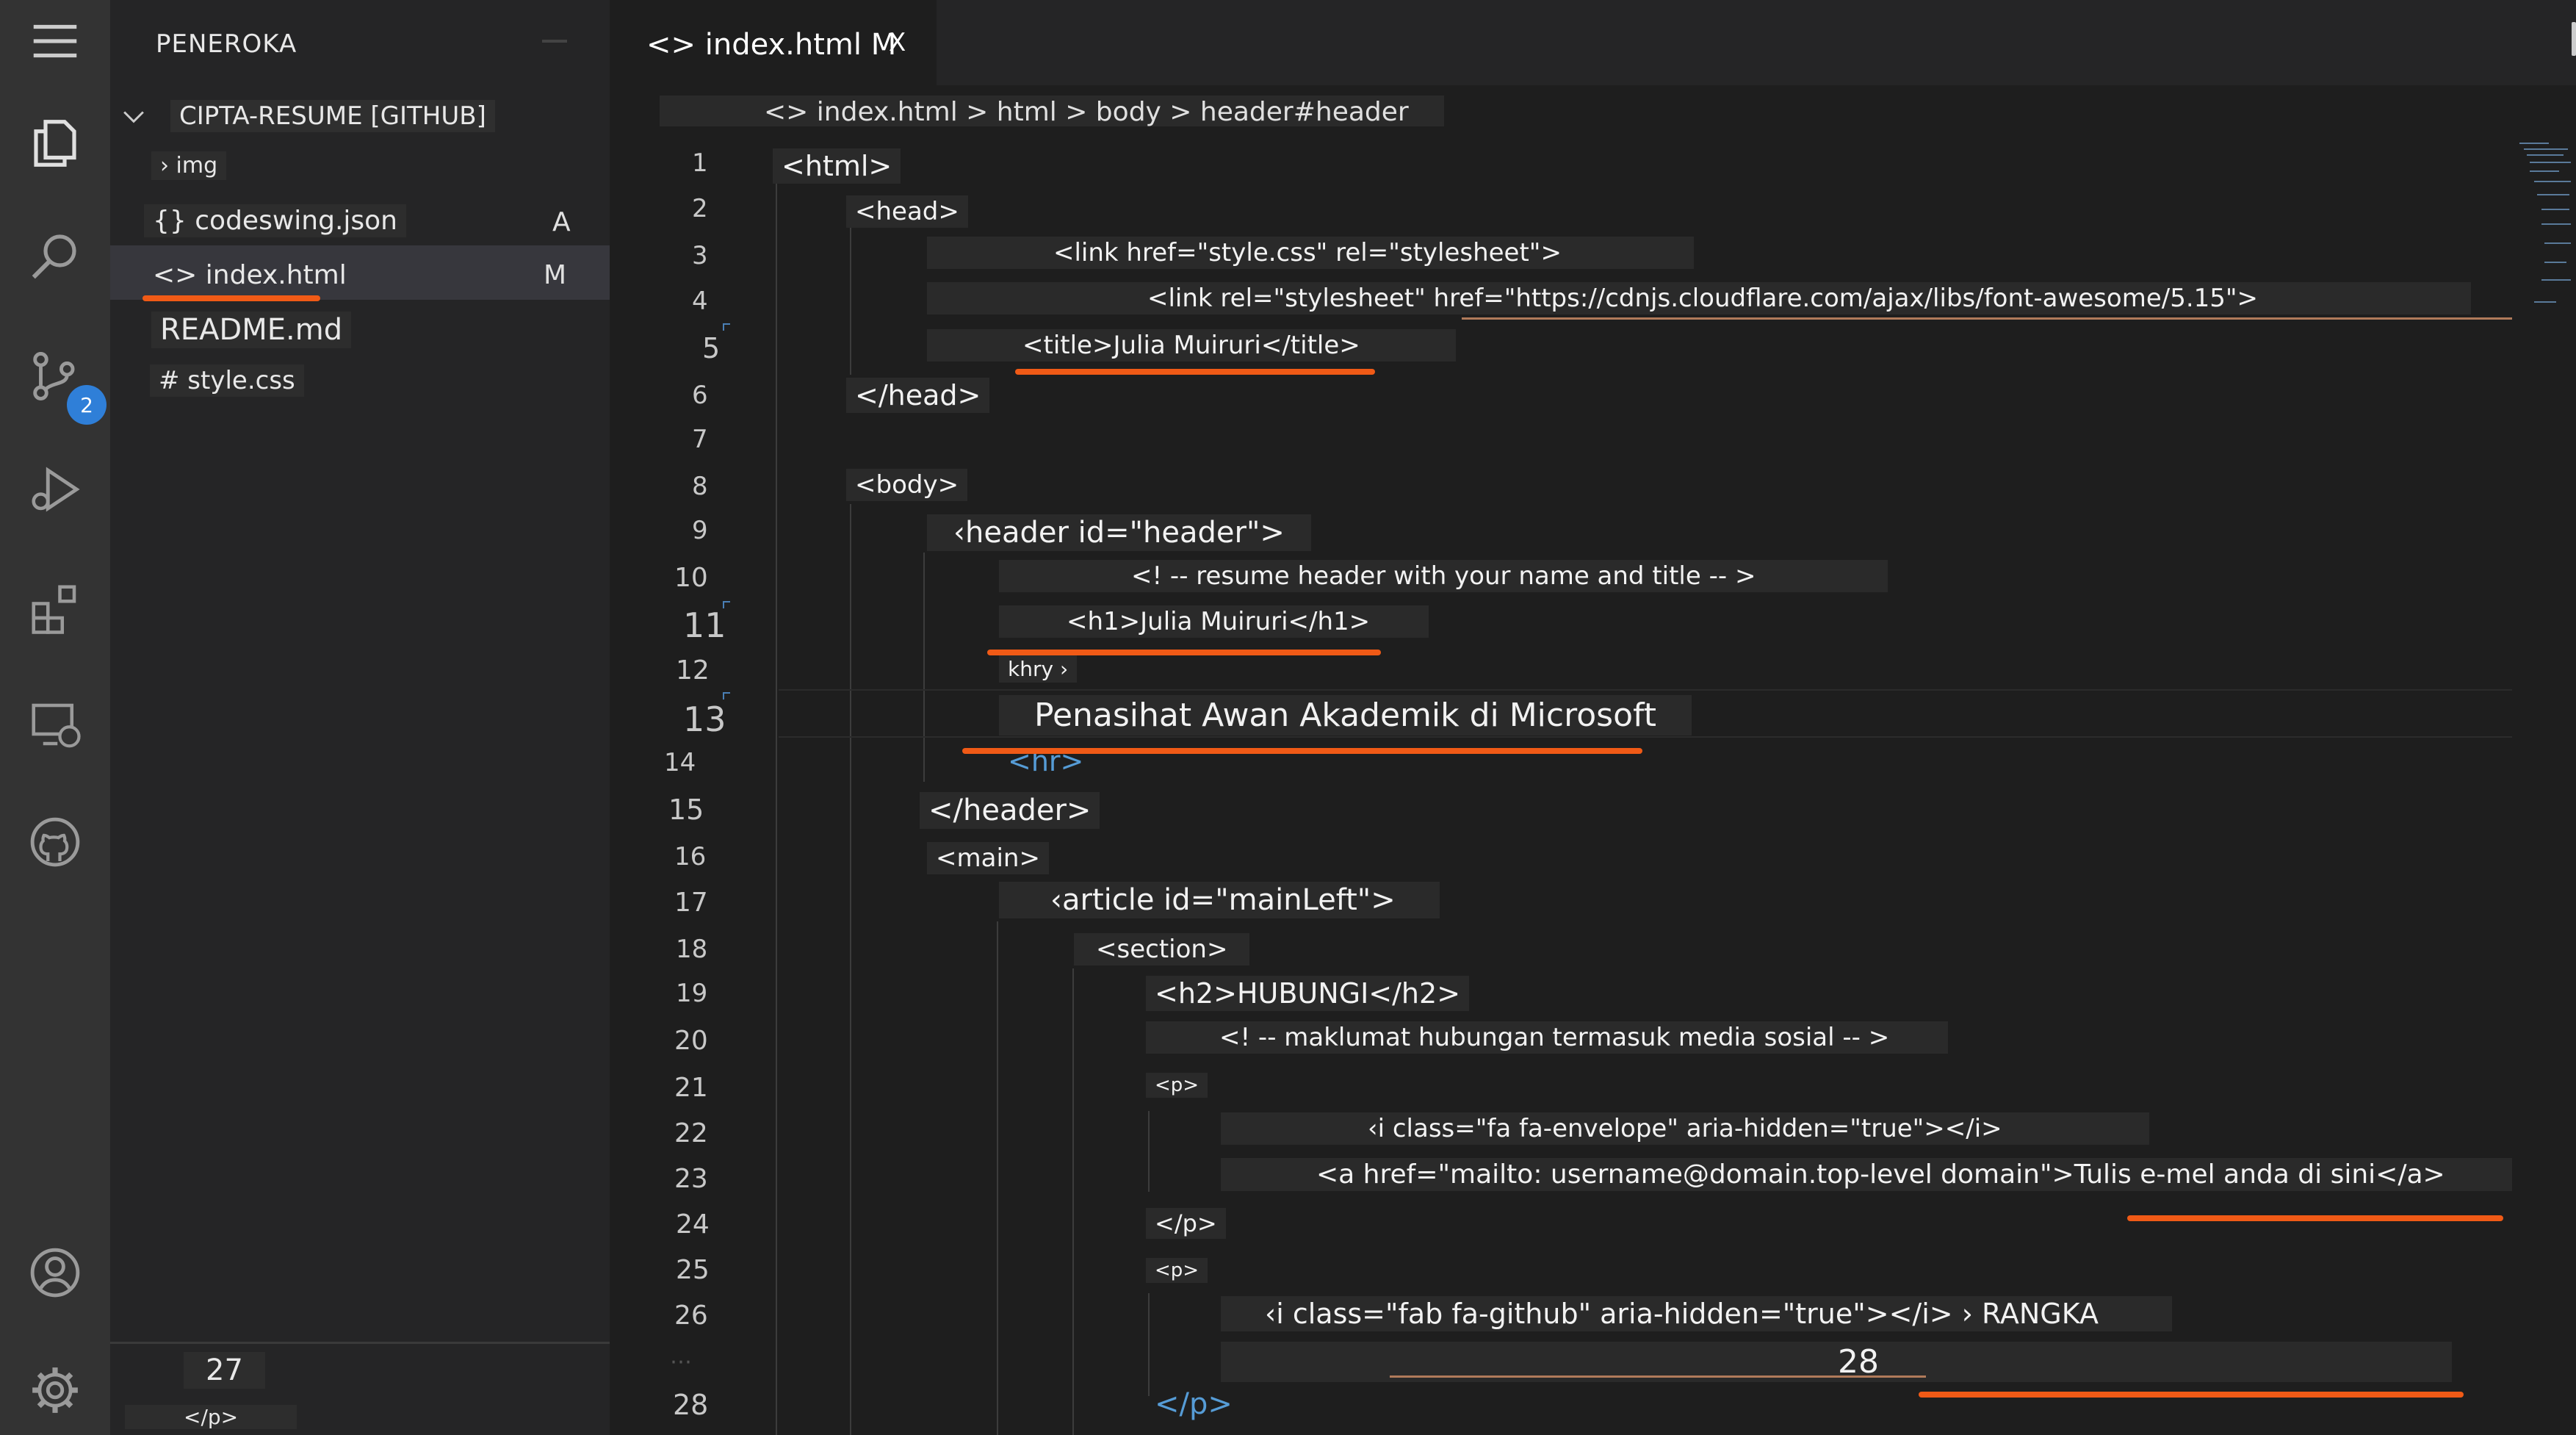 The image size is (2576, 1435). I want to click on git-status-modified: M, so click(555, 275).